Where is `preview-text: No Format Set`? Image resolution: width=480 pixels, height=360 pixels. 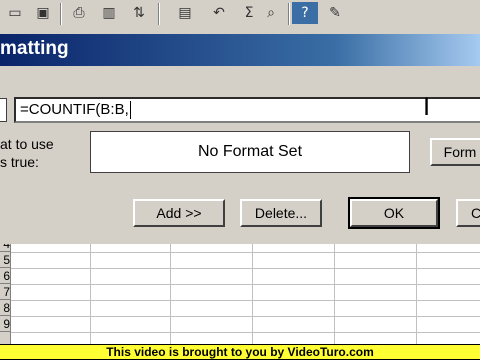 preview-text: No Format Set is located at coordinates (250, 151).